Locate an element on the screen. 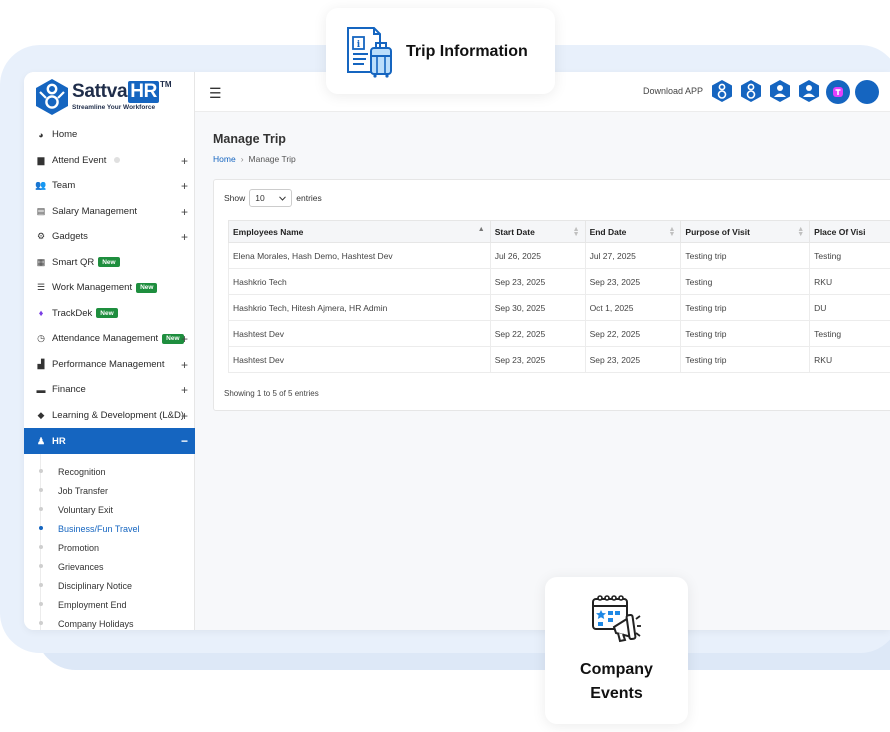  table-cell: RKU is located at coordinates (849, 359).